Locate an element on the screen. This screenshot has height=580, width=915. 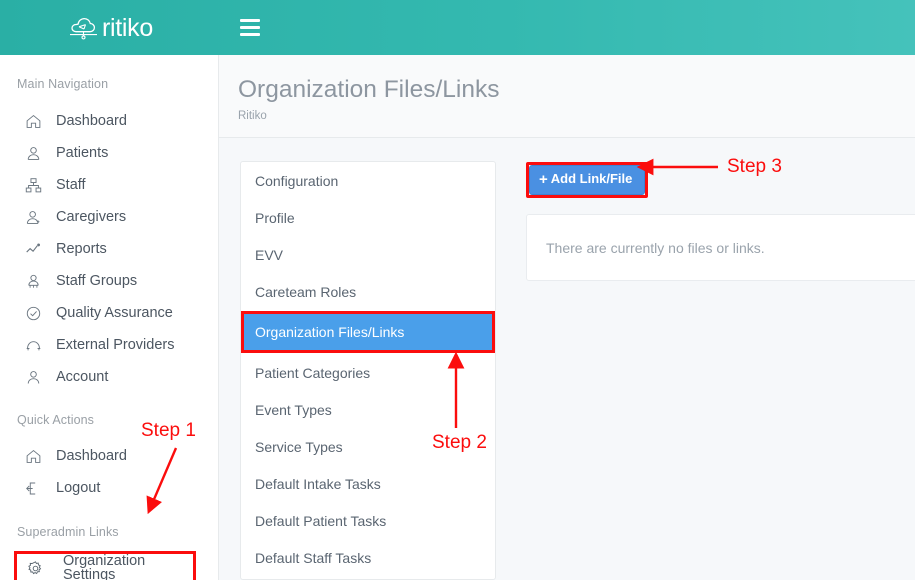
step2-label: Step 2 is located at coordinates (459, 442).